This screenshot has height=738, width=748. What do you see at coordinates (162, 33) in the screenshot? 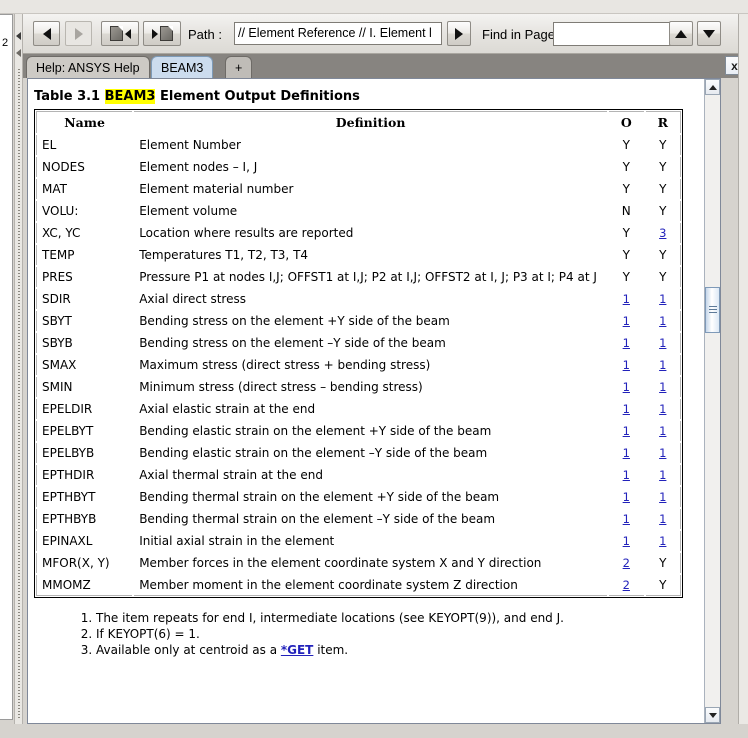
I see `next-page-button` at bounding box center [162, 33].